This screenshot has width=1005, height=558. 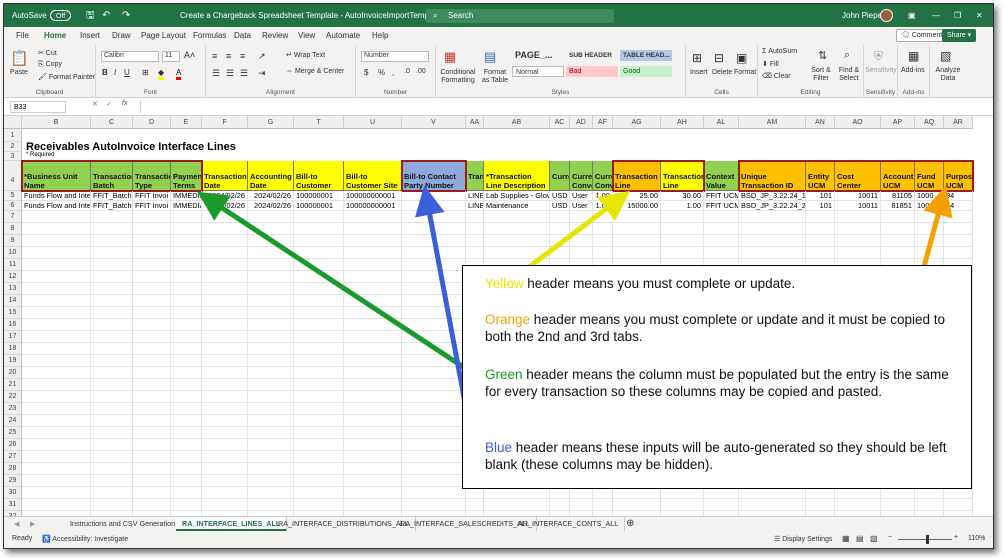 I want to click on menu-insert: Insert, so click(x=90, y=36).